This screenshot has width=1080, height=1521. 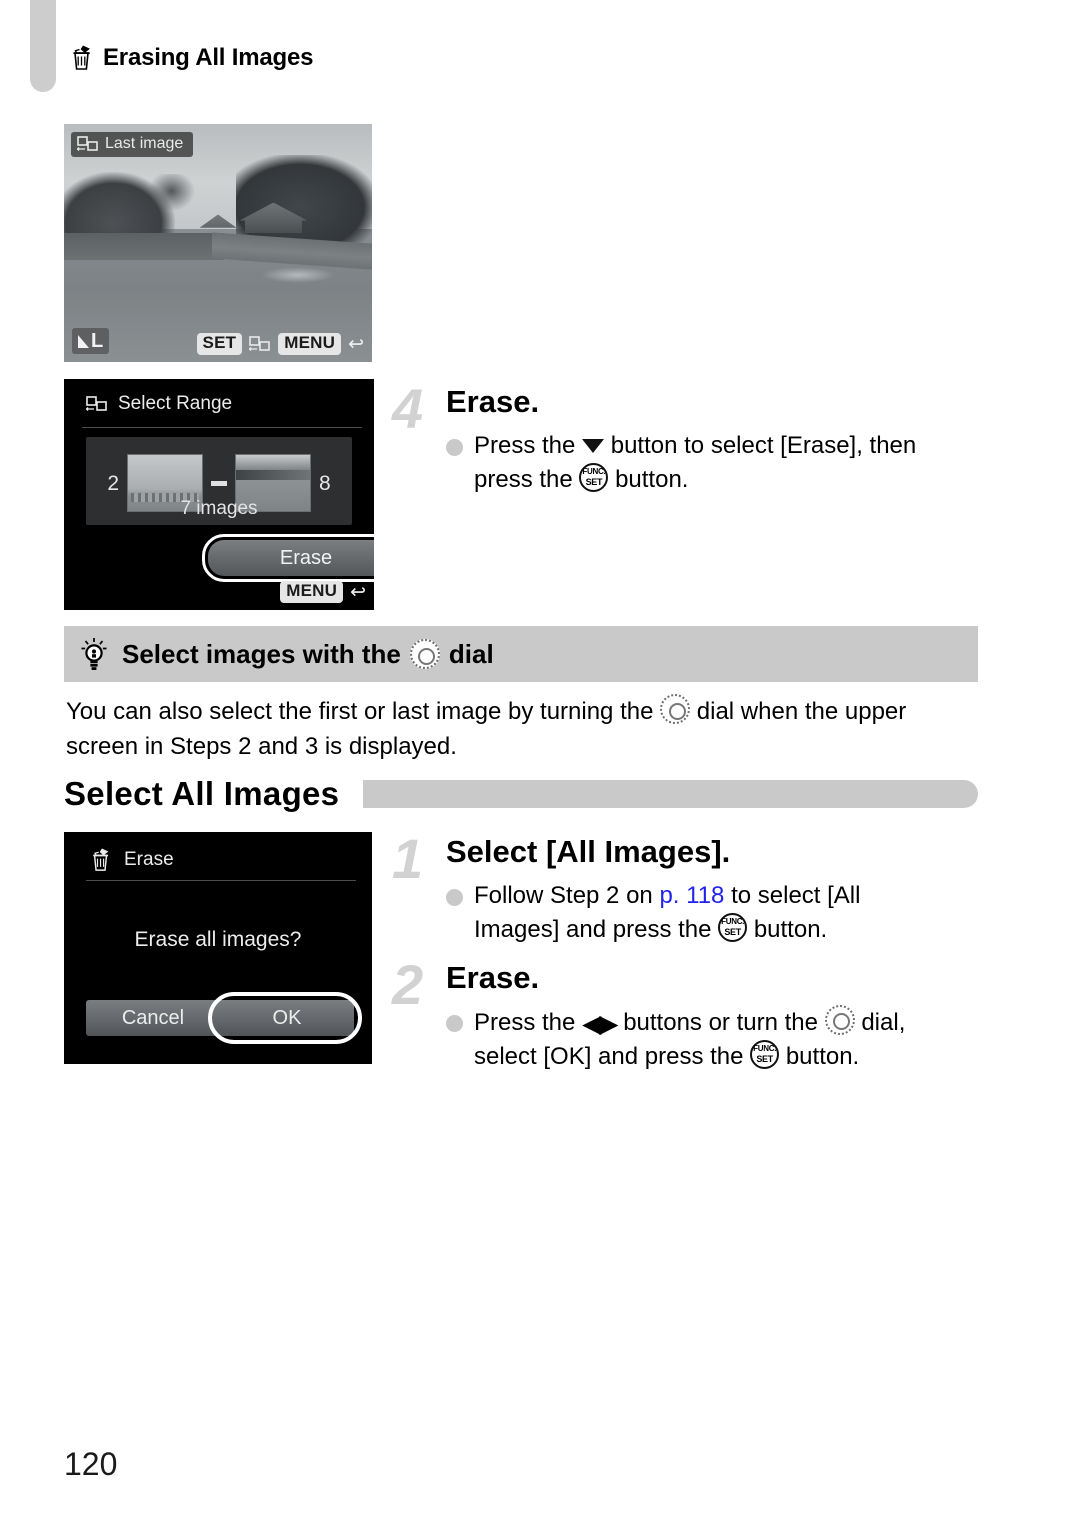 What do you see at coordinates (609, 1056) in the screenshot?
I see `step-2-text-4: select [OK] and press the` at bounding box center [609, 1056].